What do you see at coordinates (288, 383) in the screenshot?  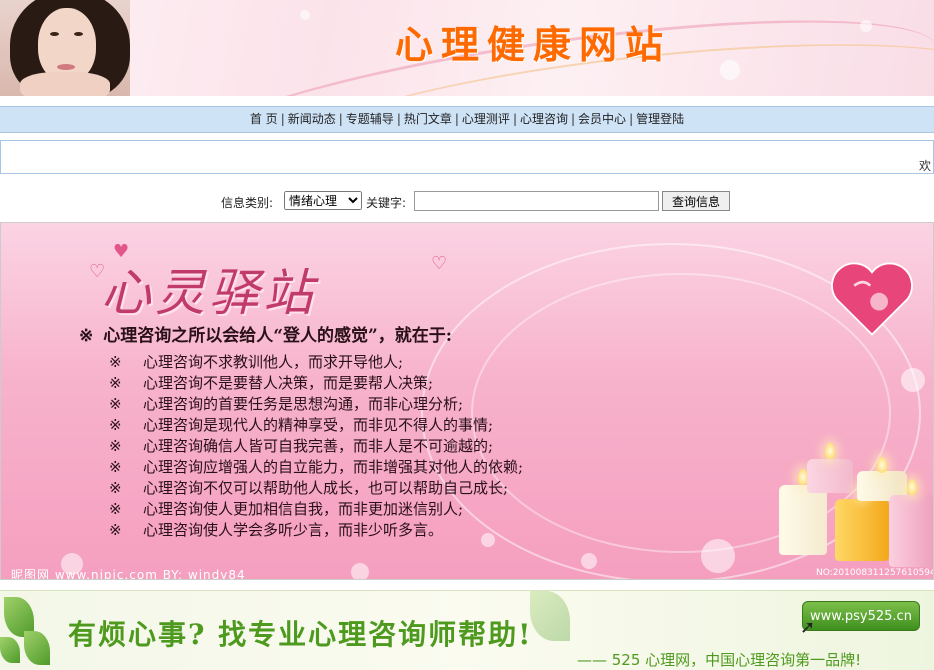 I see `list-item-text: 心理咨询不是要替人决策，而是要帮人决策;` at bounding box center [288, 383].